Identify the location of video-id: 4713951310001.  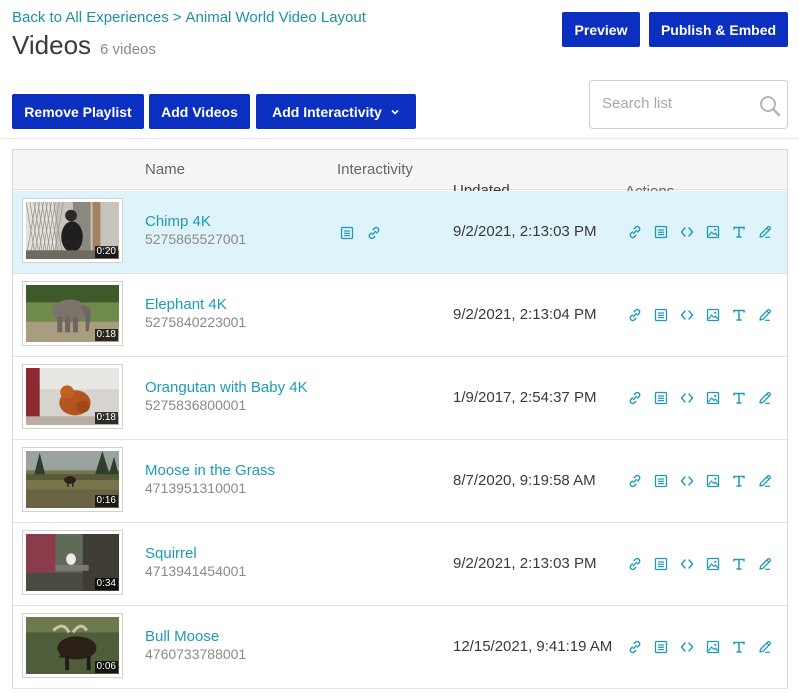
(196, 488).